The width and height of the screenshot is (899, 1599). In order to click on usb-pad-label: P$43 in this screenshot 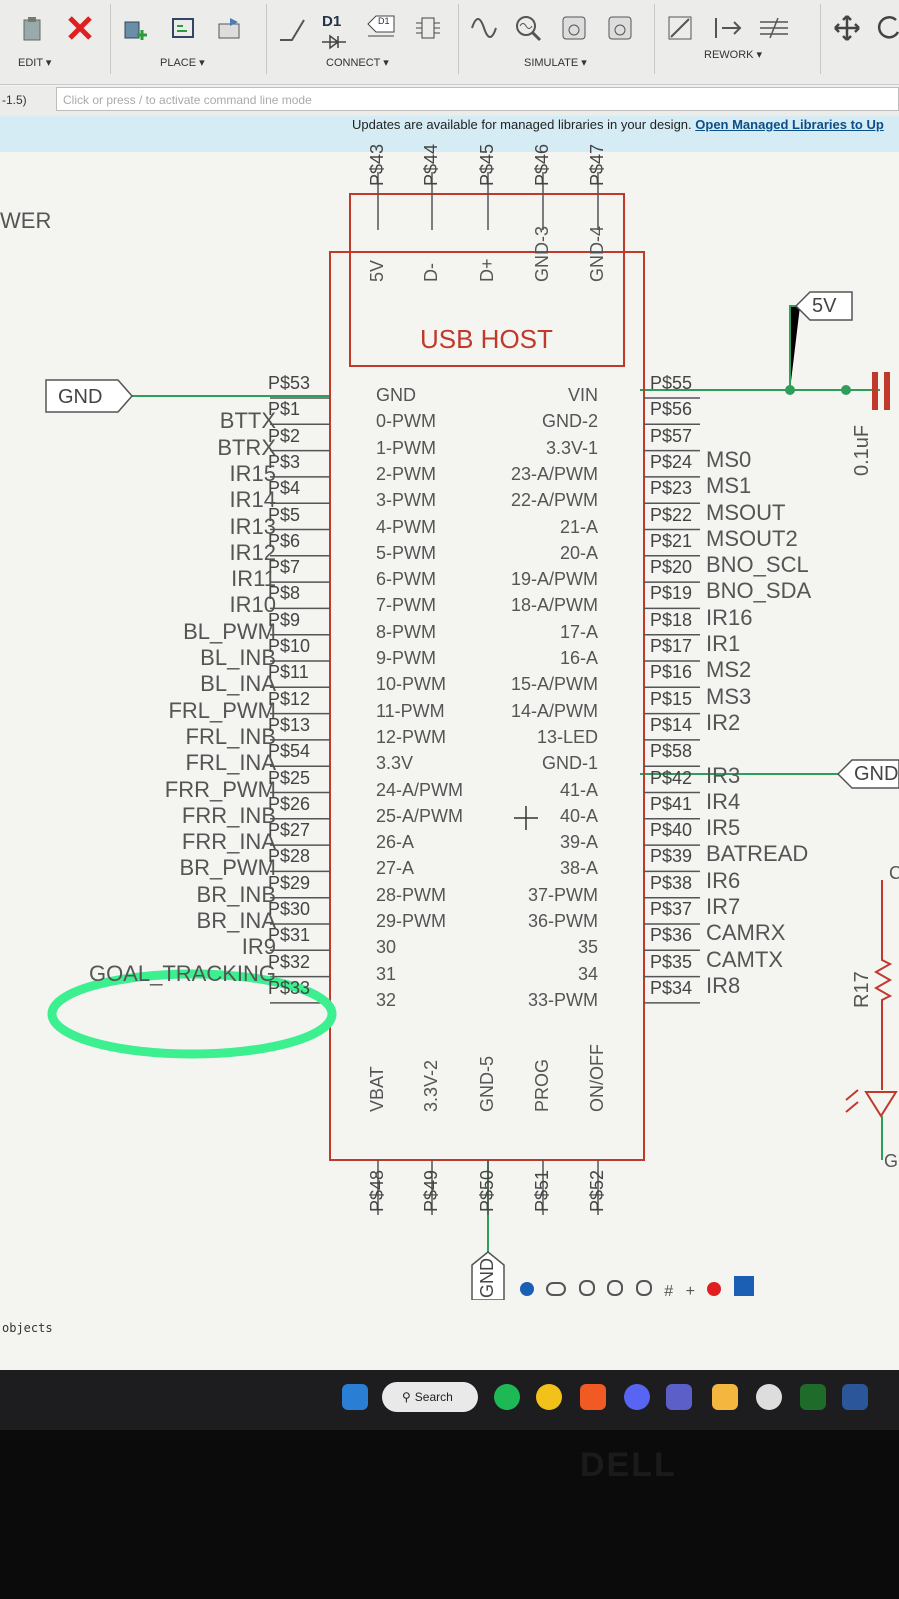, I will do `click(377, 164)`.